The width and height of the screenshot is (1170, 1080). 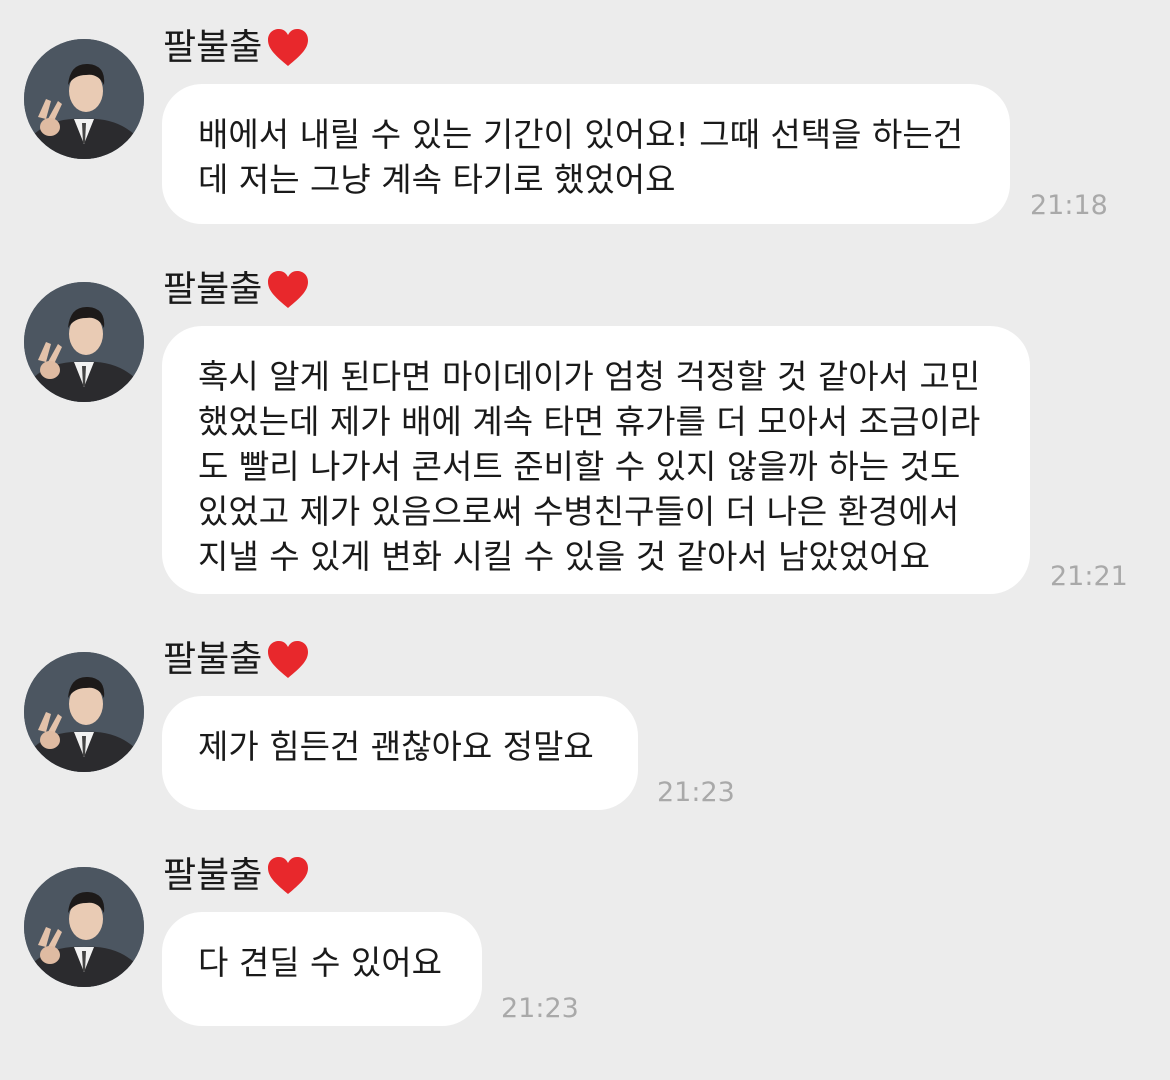 What do you see at coordinates (400, 753) in the screenshot?
I see `message-bubble: 제가 힘든건 괜찮아요 정말요` at bounding box center [400, 753].